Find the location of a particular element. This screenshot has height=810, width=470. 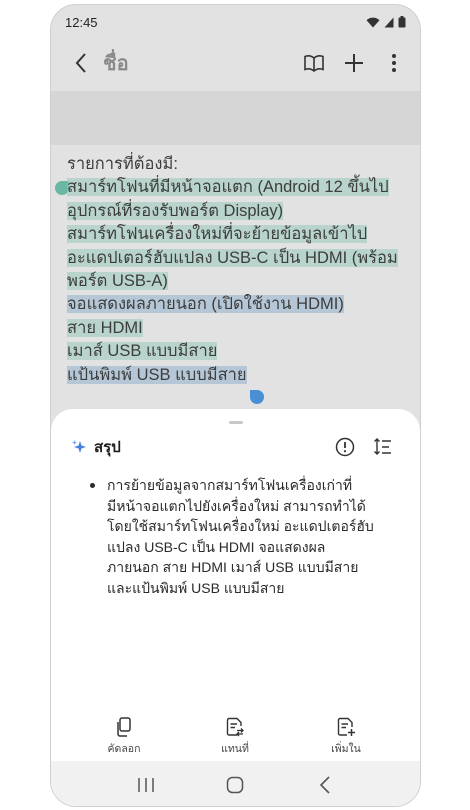

navigation-bar is located at coordinates (235, 783).